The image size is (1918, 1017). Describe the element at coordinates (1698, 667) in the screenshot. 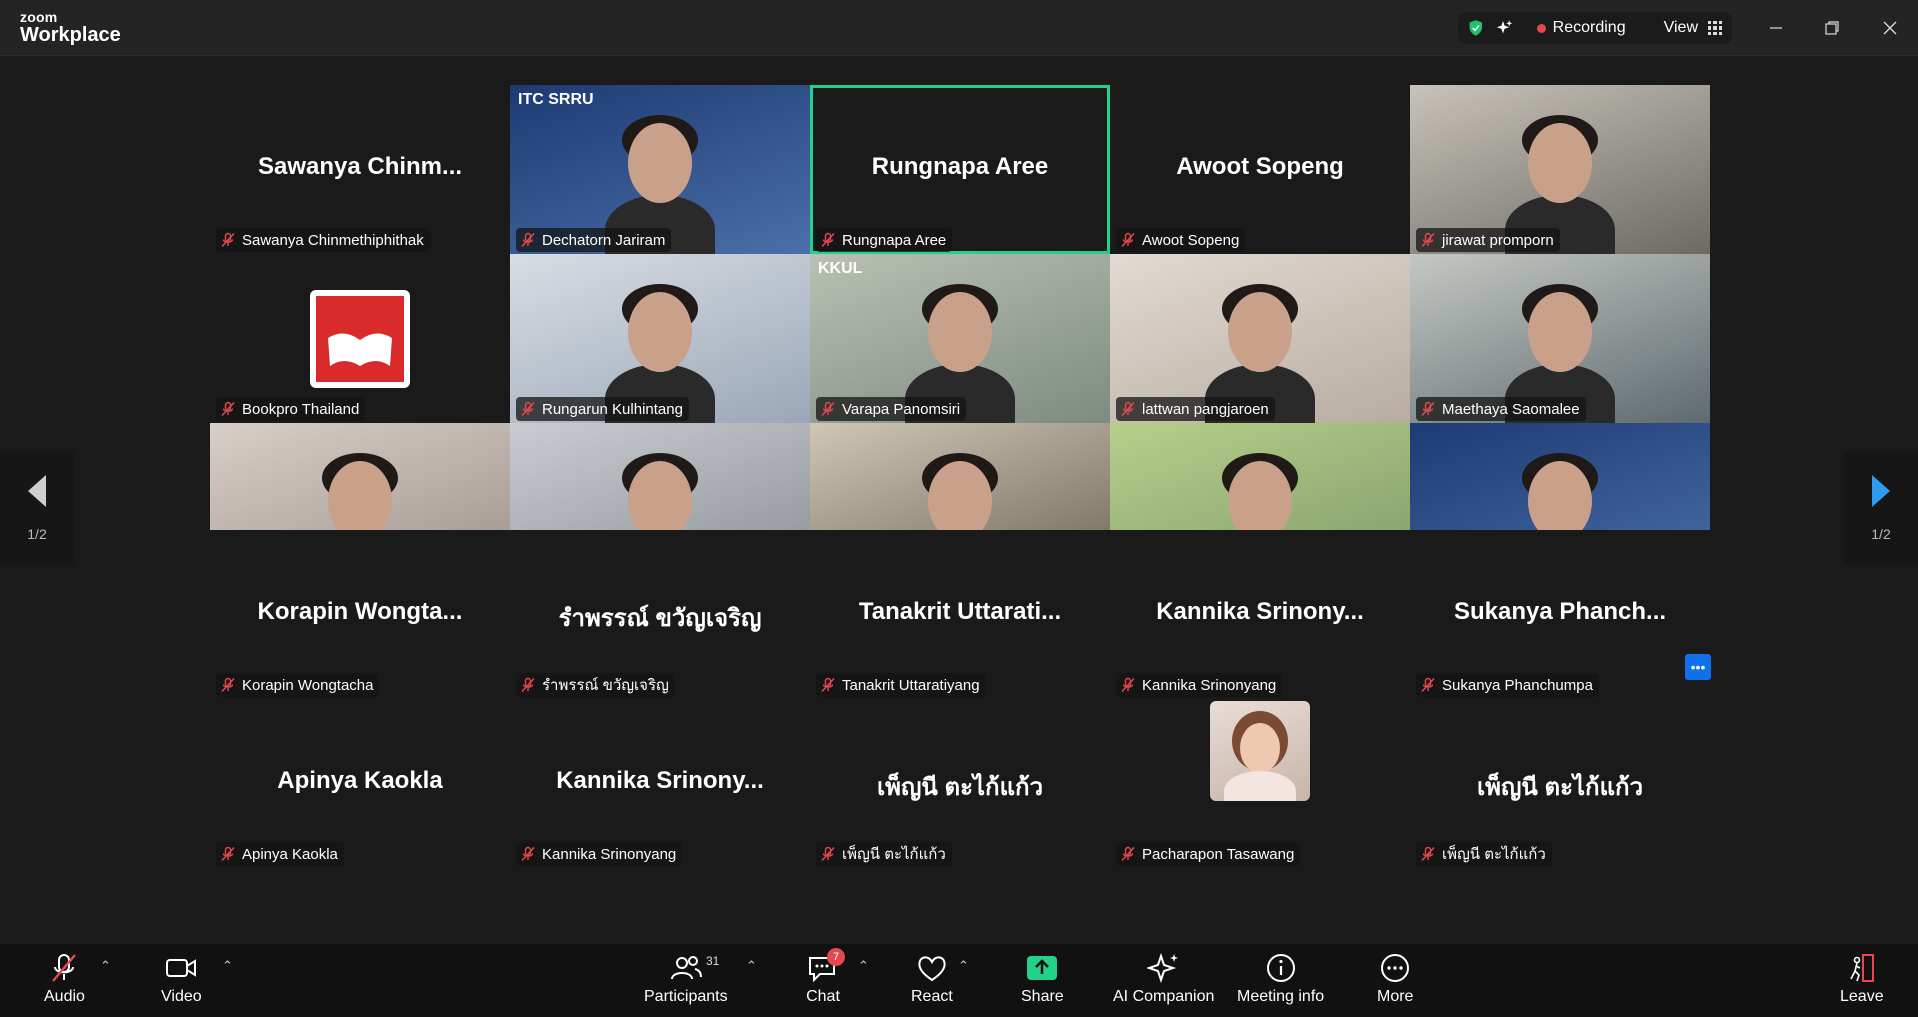

I see `tile-more-options-button: •••` at that location.